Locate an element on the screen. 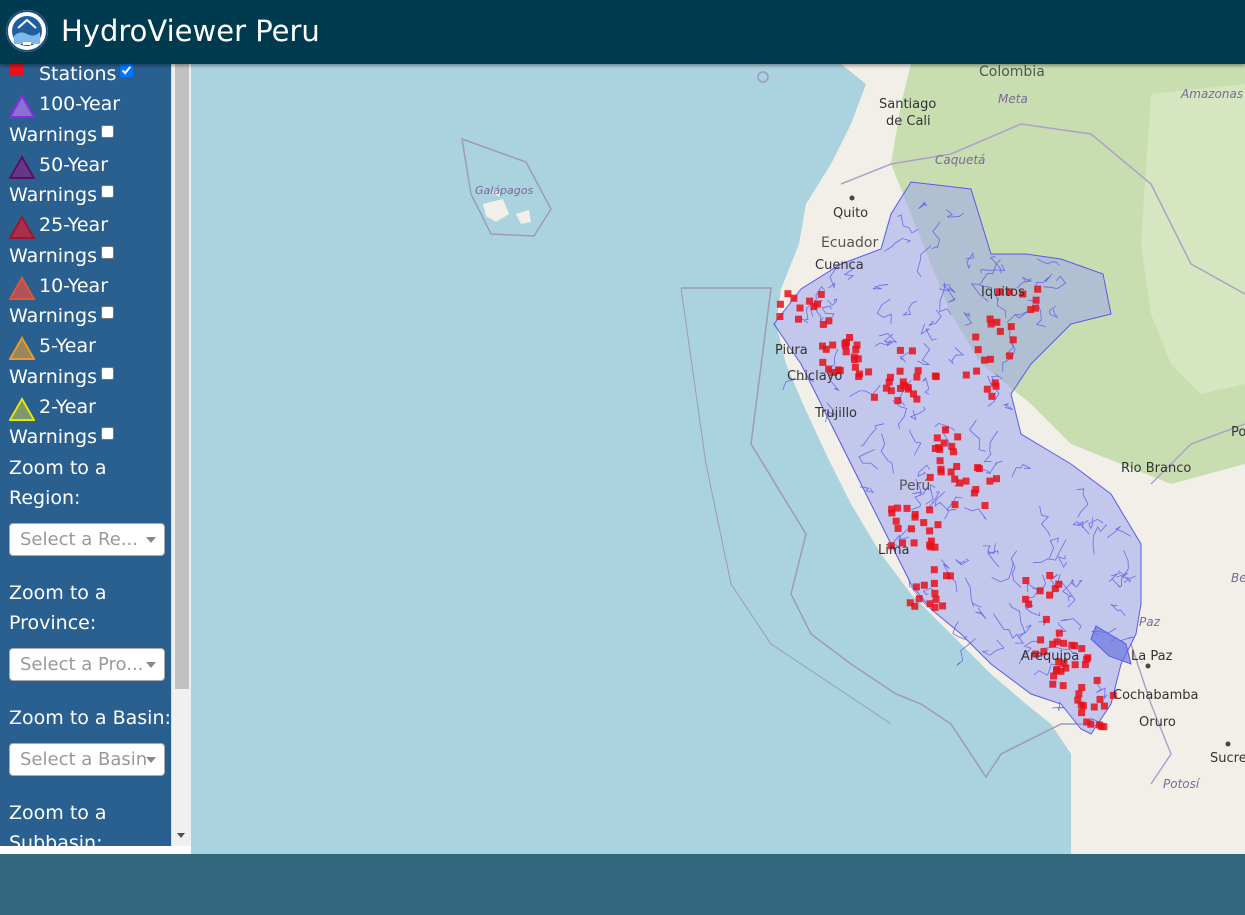 The width and height of the screenshot is (1245, 915). sidebar-scrollbar is located at coordinates (181, 455).